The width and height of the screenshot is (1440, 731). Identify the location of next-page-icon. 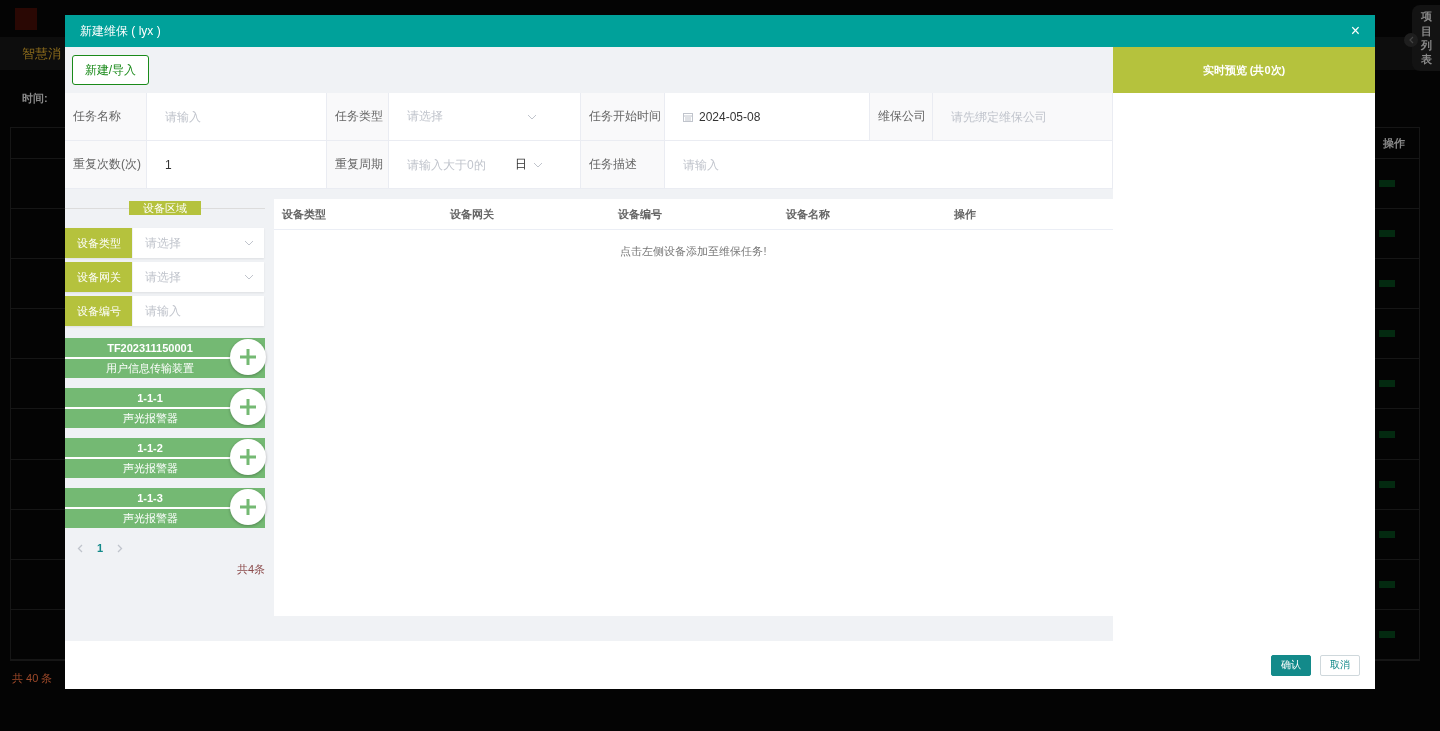
(120, 548).